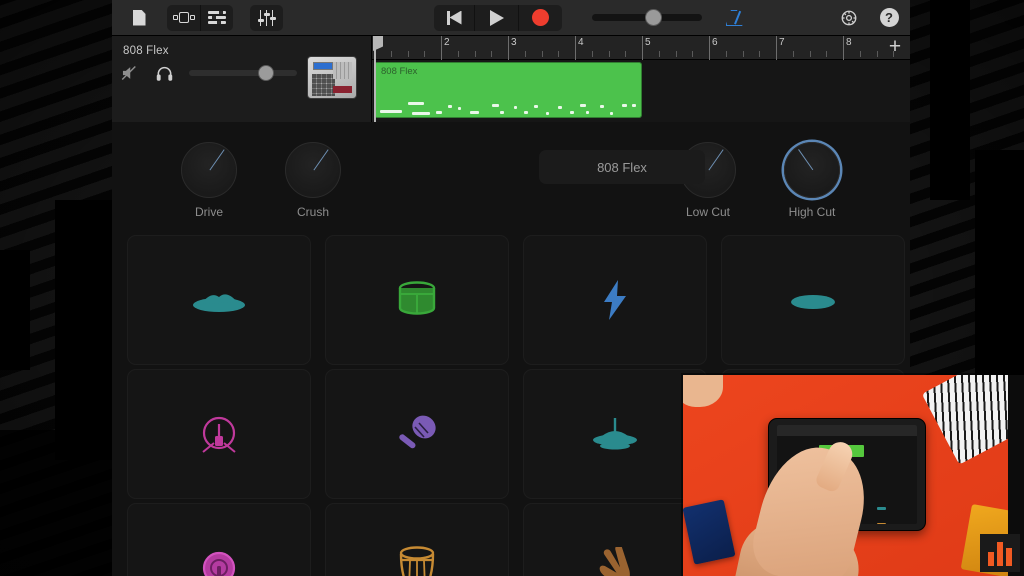  I want to click on region-label: 808 Flex, so click(399, 71).